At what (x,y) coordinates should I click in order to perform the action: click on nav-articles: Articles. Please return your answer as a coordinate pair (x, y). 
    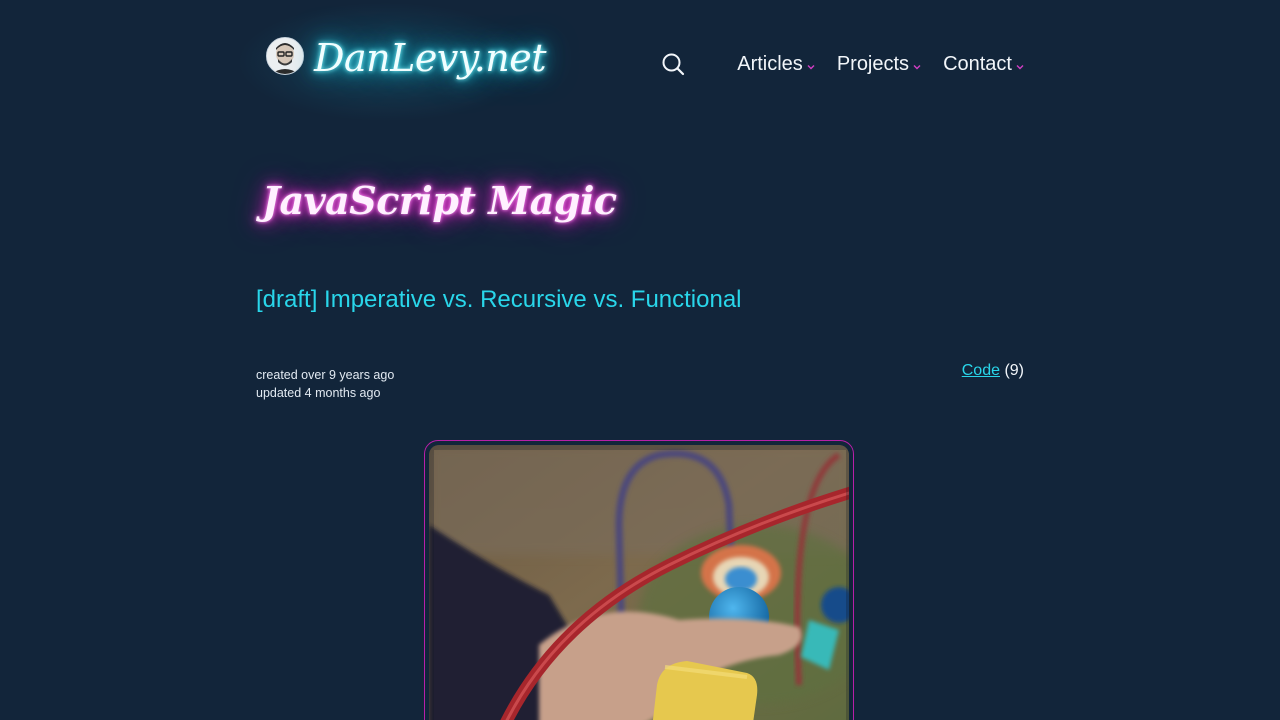
    Looking at the image, I should click on (776, 64).